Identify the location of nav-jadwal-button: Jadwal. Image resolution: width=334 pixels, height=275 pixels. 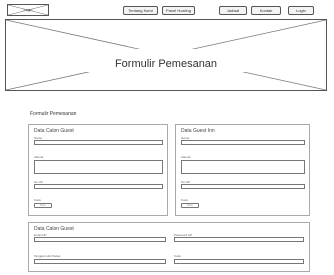
(233, 10).